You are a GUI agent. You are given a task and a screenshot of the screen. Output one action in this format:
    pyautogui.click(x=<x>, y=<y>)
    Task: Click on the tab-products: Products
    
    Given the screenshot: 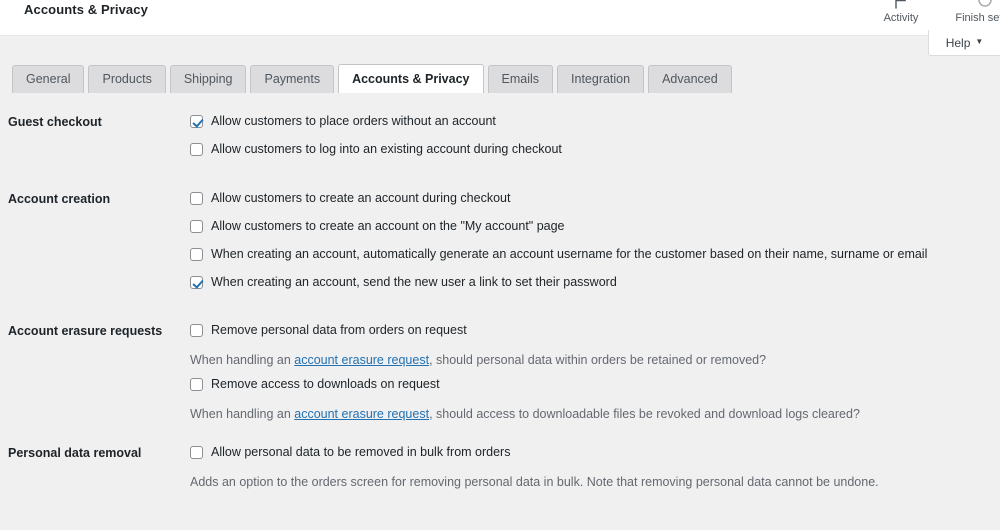 What is the action you would take?
    pyautogui.click(x=127, y=79)
    